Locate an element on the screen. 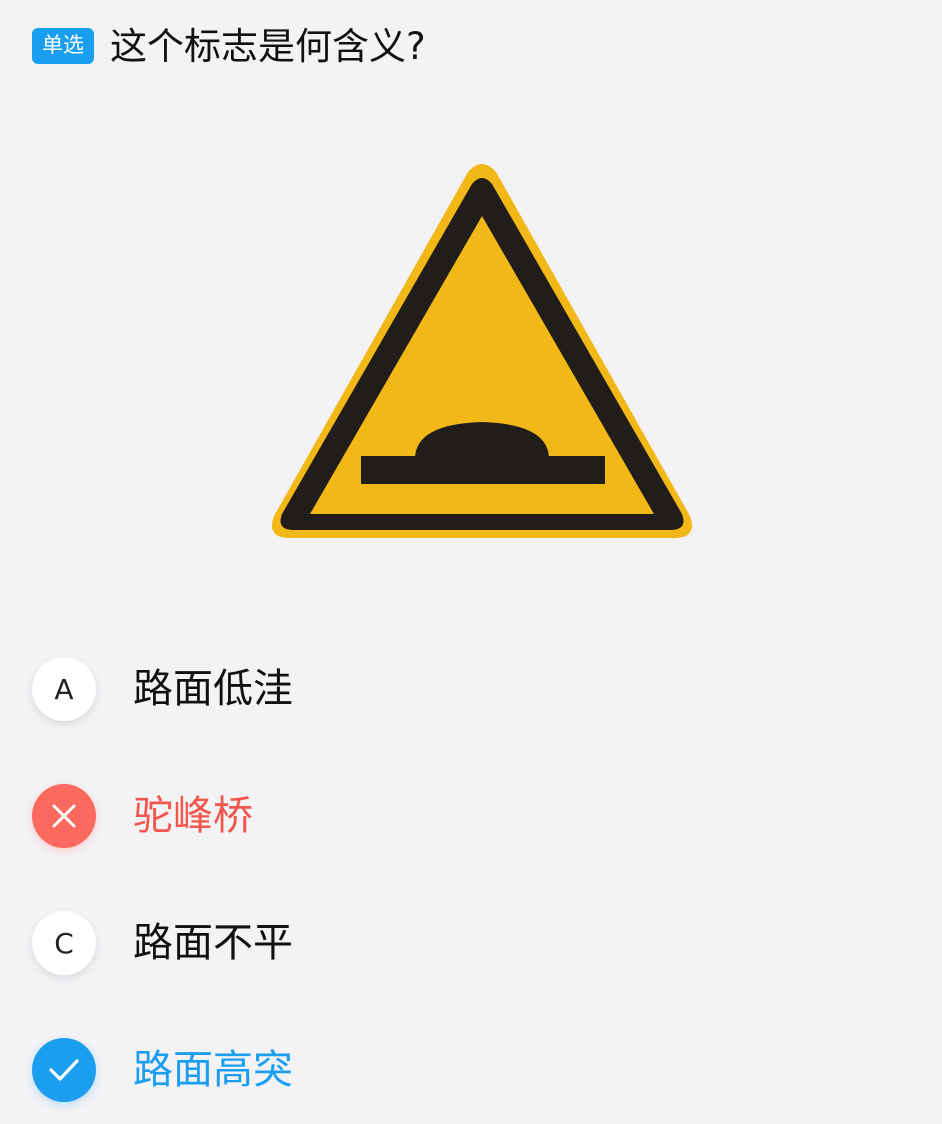 The width and height of the screenshot is (942, 1124). option-c: C 路面不平 is located at coordinates (462, 943).